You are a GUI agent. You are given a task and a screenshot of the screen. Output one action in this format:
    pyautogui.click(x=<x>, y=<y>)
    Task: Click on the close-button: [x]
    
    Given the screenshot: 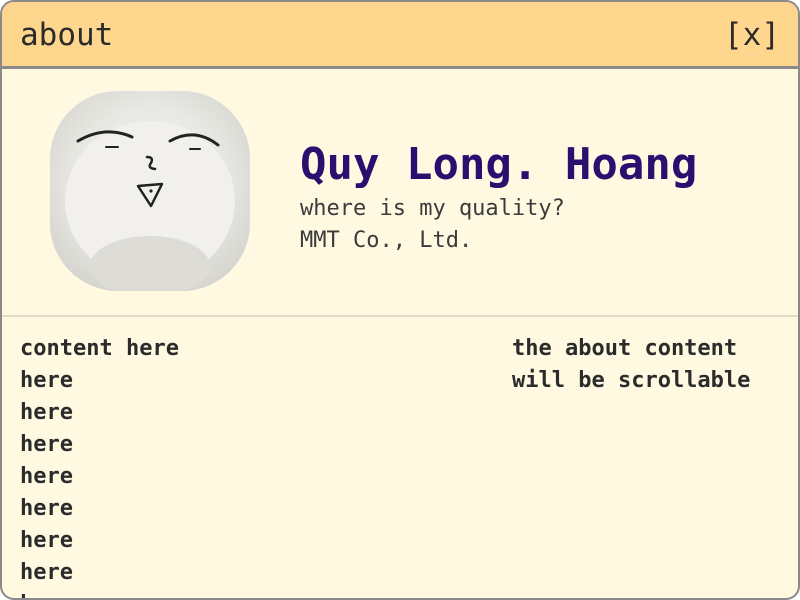 What is the action you would take?
    pyautogui.click(x=752, y=35)
    